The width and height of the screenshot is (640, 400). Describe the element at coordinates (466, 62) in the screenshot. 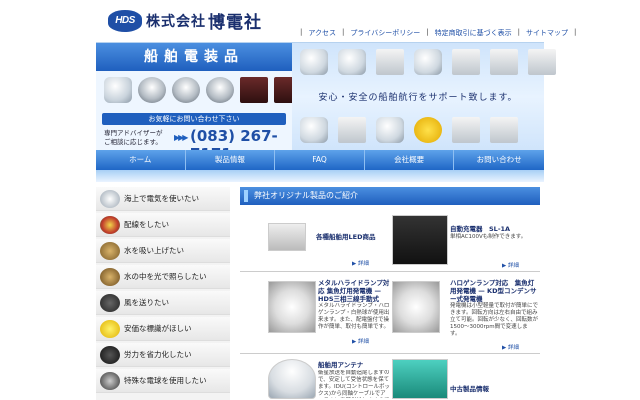

I see `device-icon` at that location.